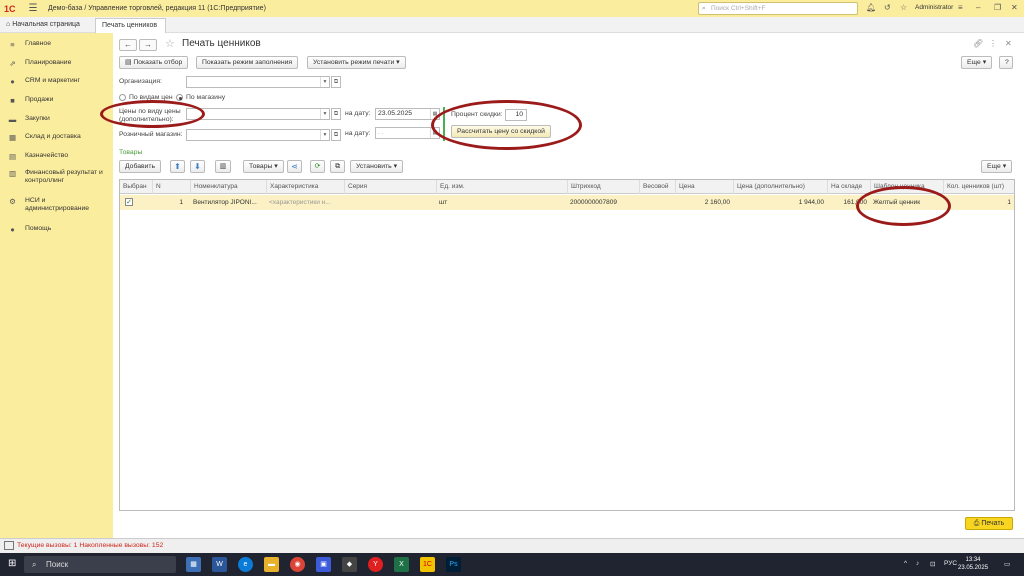  I want to click on more-vertical-icon: ⋮, so click(993, 43).